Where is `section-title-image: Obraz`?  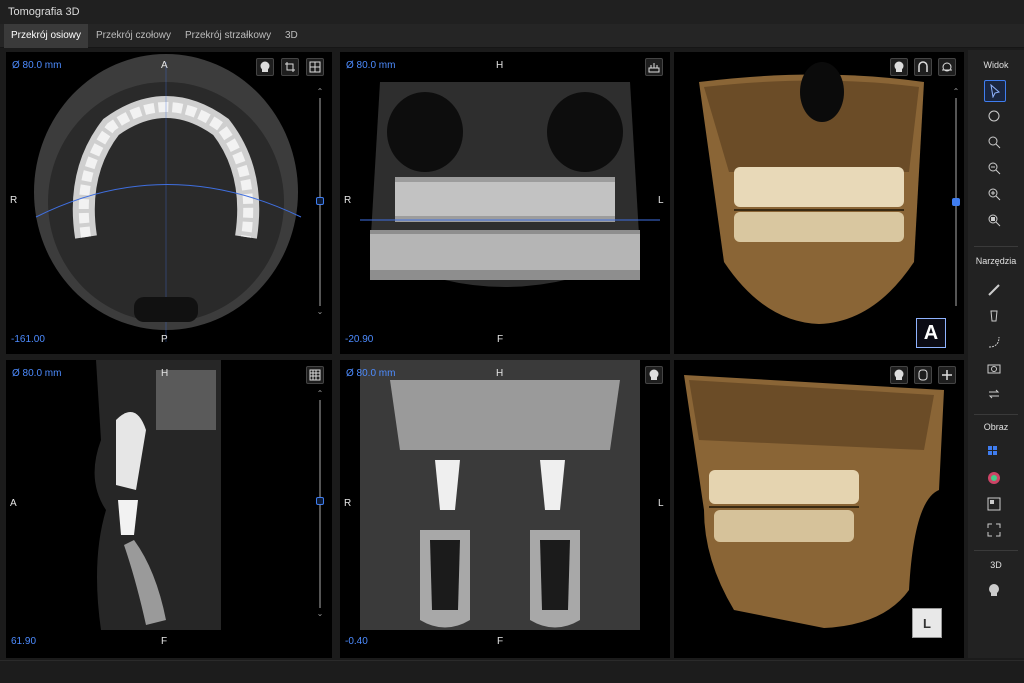 section-title-image: Obraz is located at coordinates (996, 427).